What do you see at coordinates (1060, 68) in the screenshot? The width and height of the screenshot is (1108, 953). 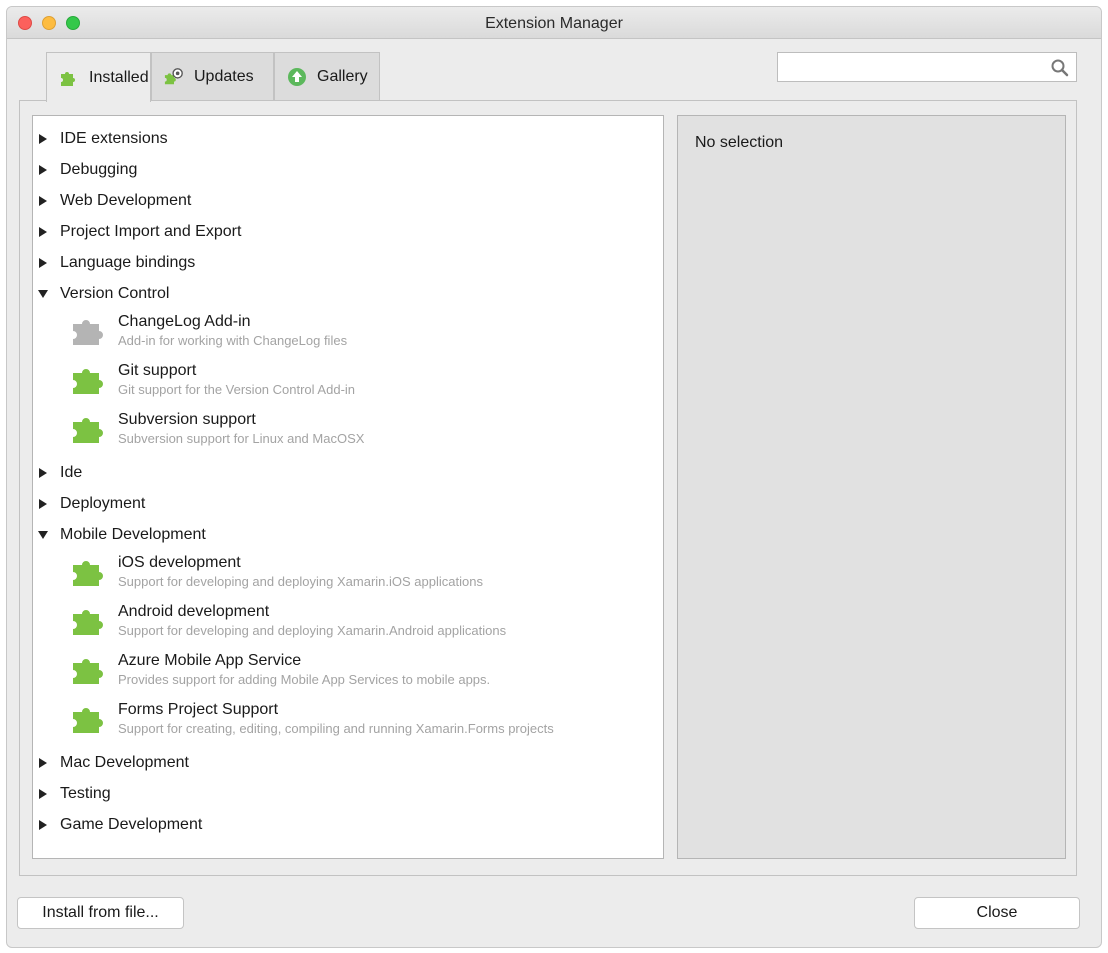 I see `search-icon` at bounding box center [1060, 68].